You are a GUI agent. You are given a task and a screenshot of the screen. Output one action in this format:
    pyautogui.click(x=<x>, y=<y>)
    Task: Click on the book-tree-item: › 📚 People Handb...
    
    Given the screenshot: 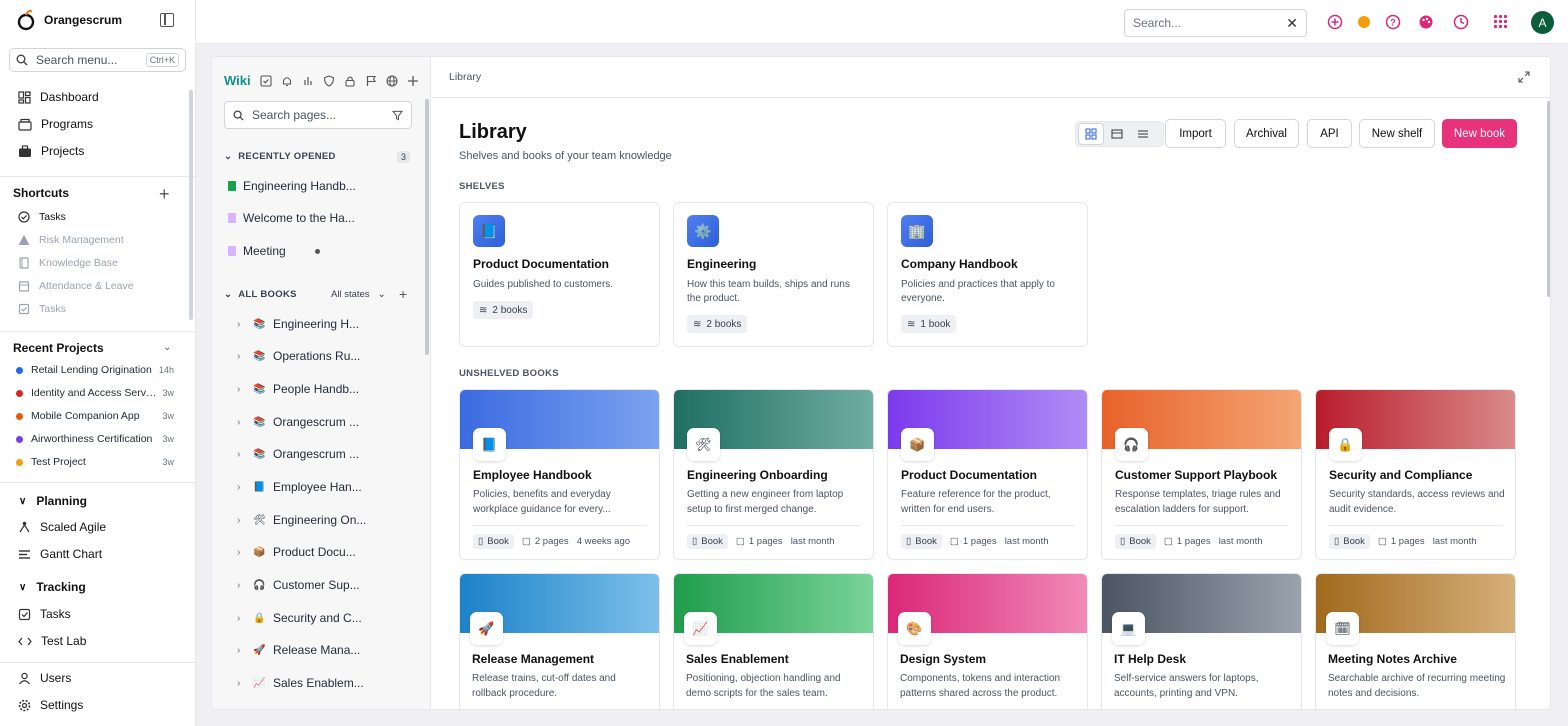 What is the action you would take?
    pyautogui.click(x=298, y=389)
    